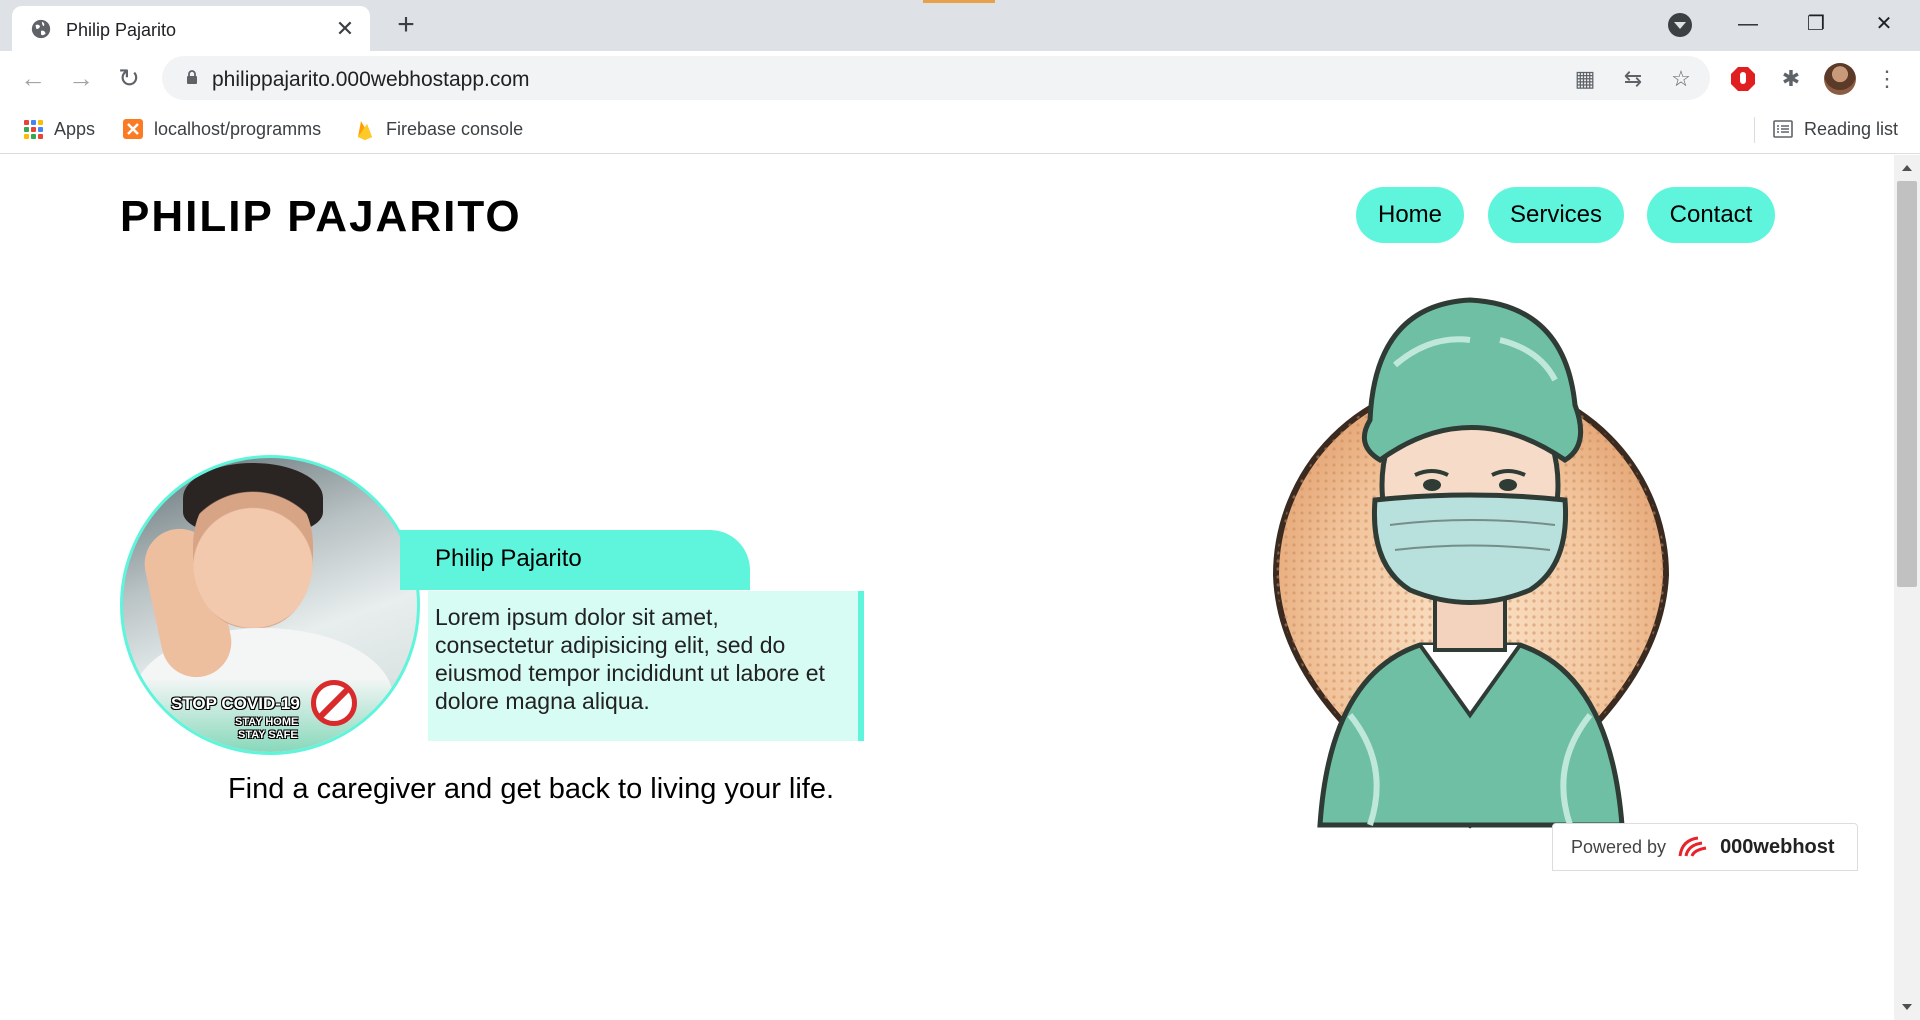 The height and width of the screenshot is (1020, 1920). I want to click on translate-icon: ⇆, so click(1633, 79).